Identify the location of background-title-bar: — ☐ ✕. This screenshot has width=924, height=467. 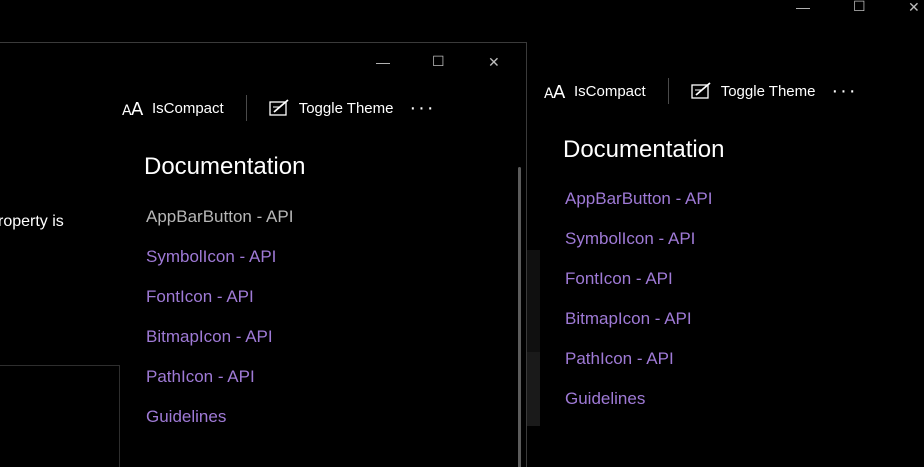
(854, 8).